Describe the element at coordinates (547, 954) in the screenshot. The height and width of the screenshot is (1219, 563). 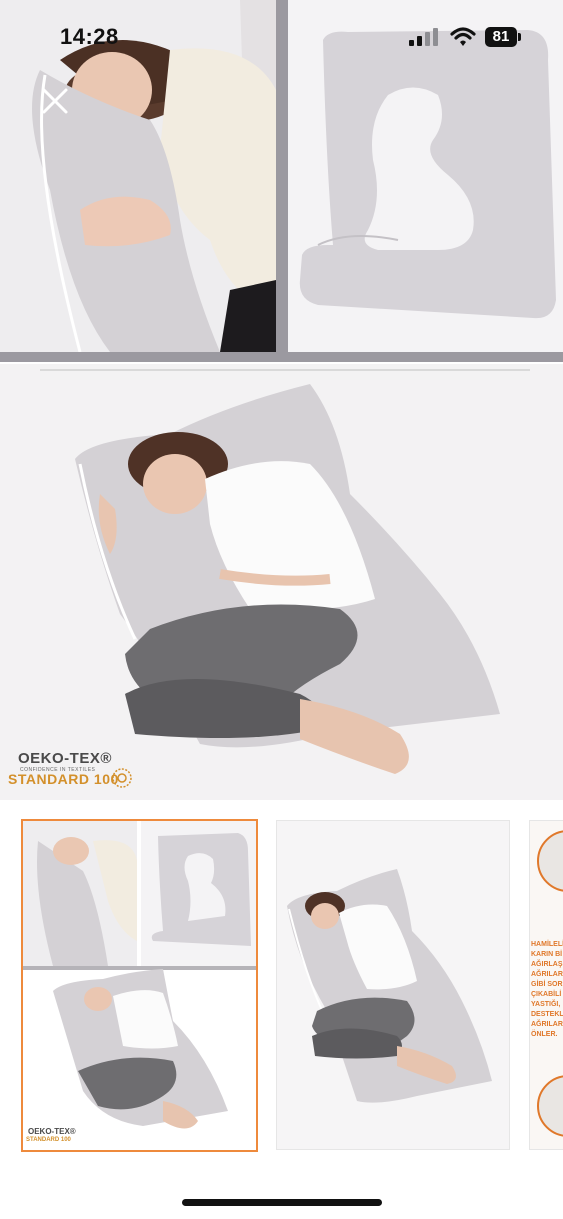
I see `thumbnail-3-text-line: KARIN Bİ` at that location.